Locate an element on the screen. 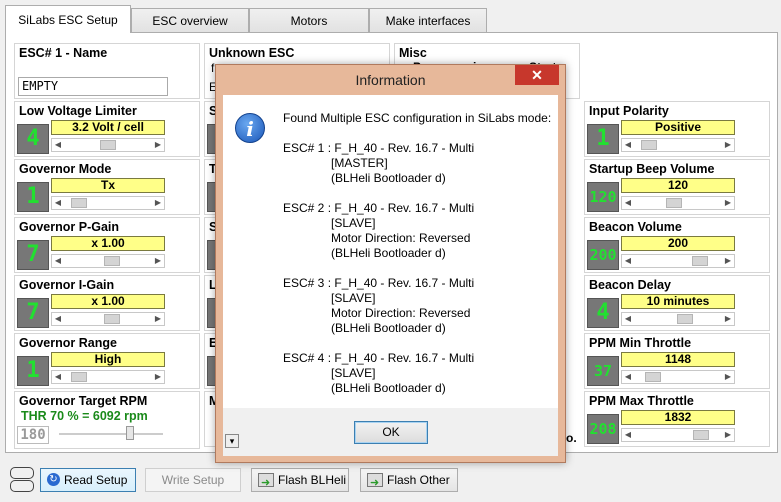  governor-range-title: Governor Range is located at coordinates (68, 343).